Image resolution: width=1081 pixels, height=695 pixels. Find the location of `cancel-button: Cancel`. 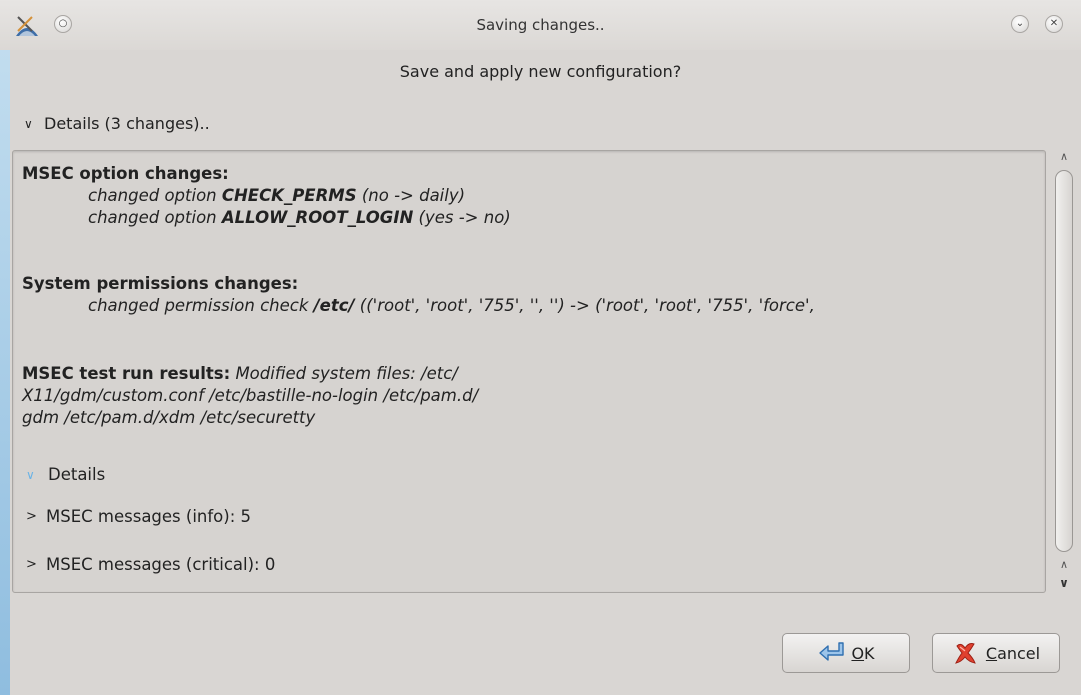

cancel-button: Cancel is located at coordinates (996, 653).